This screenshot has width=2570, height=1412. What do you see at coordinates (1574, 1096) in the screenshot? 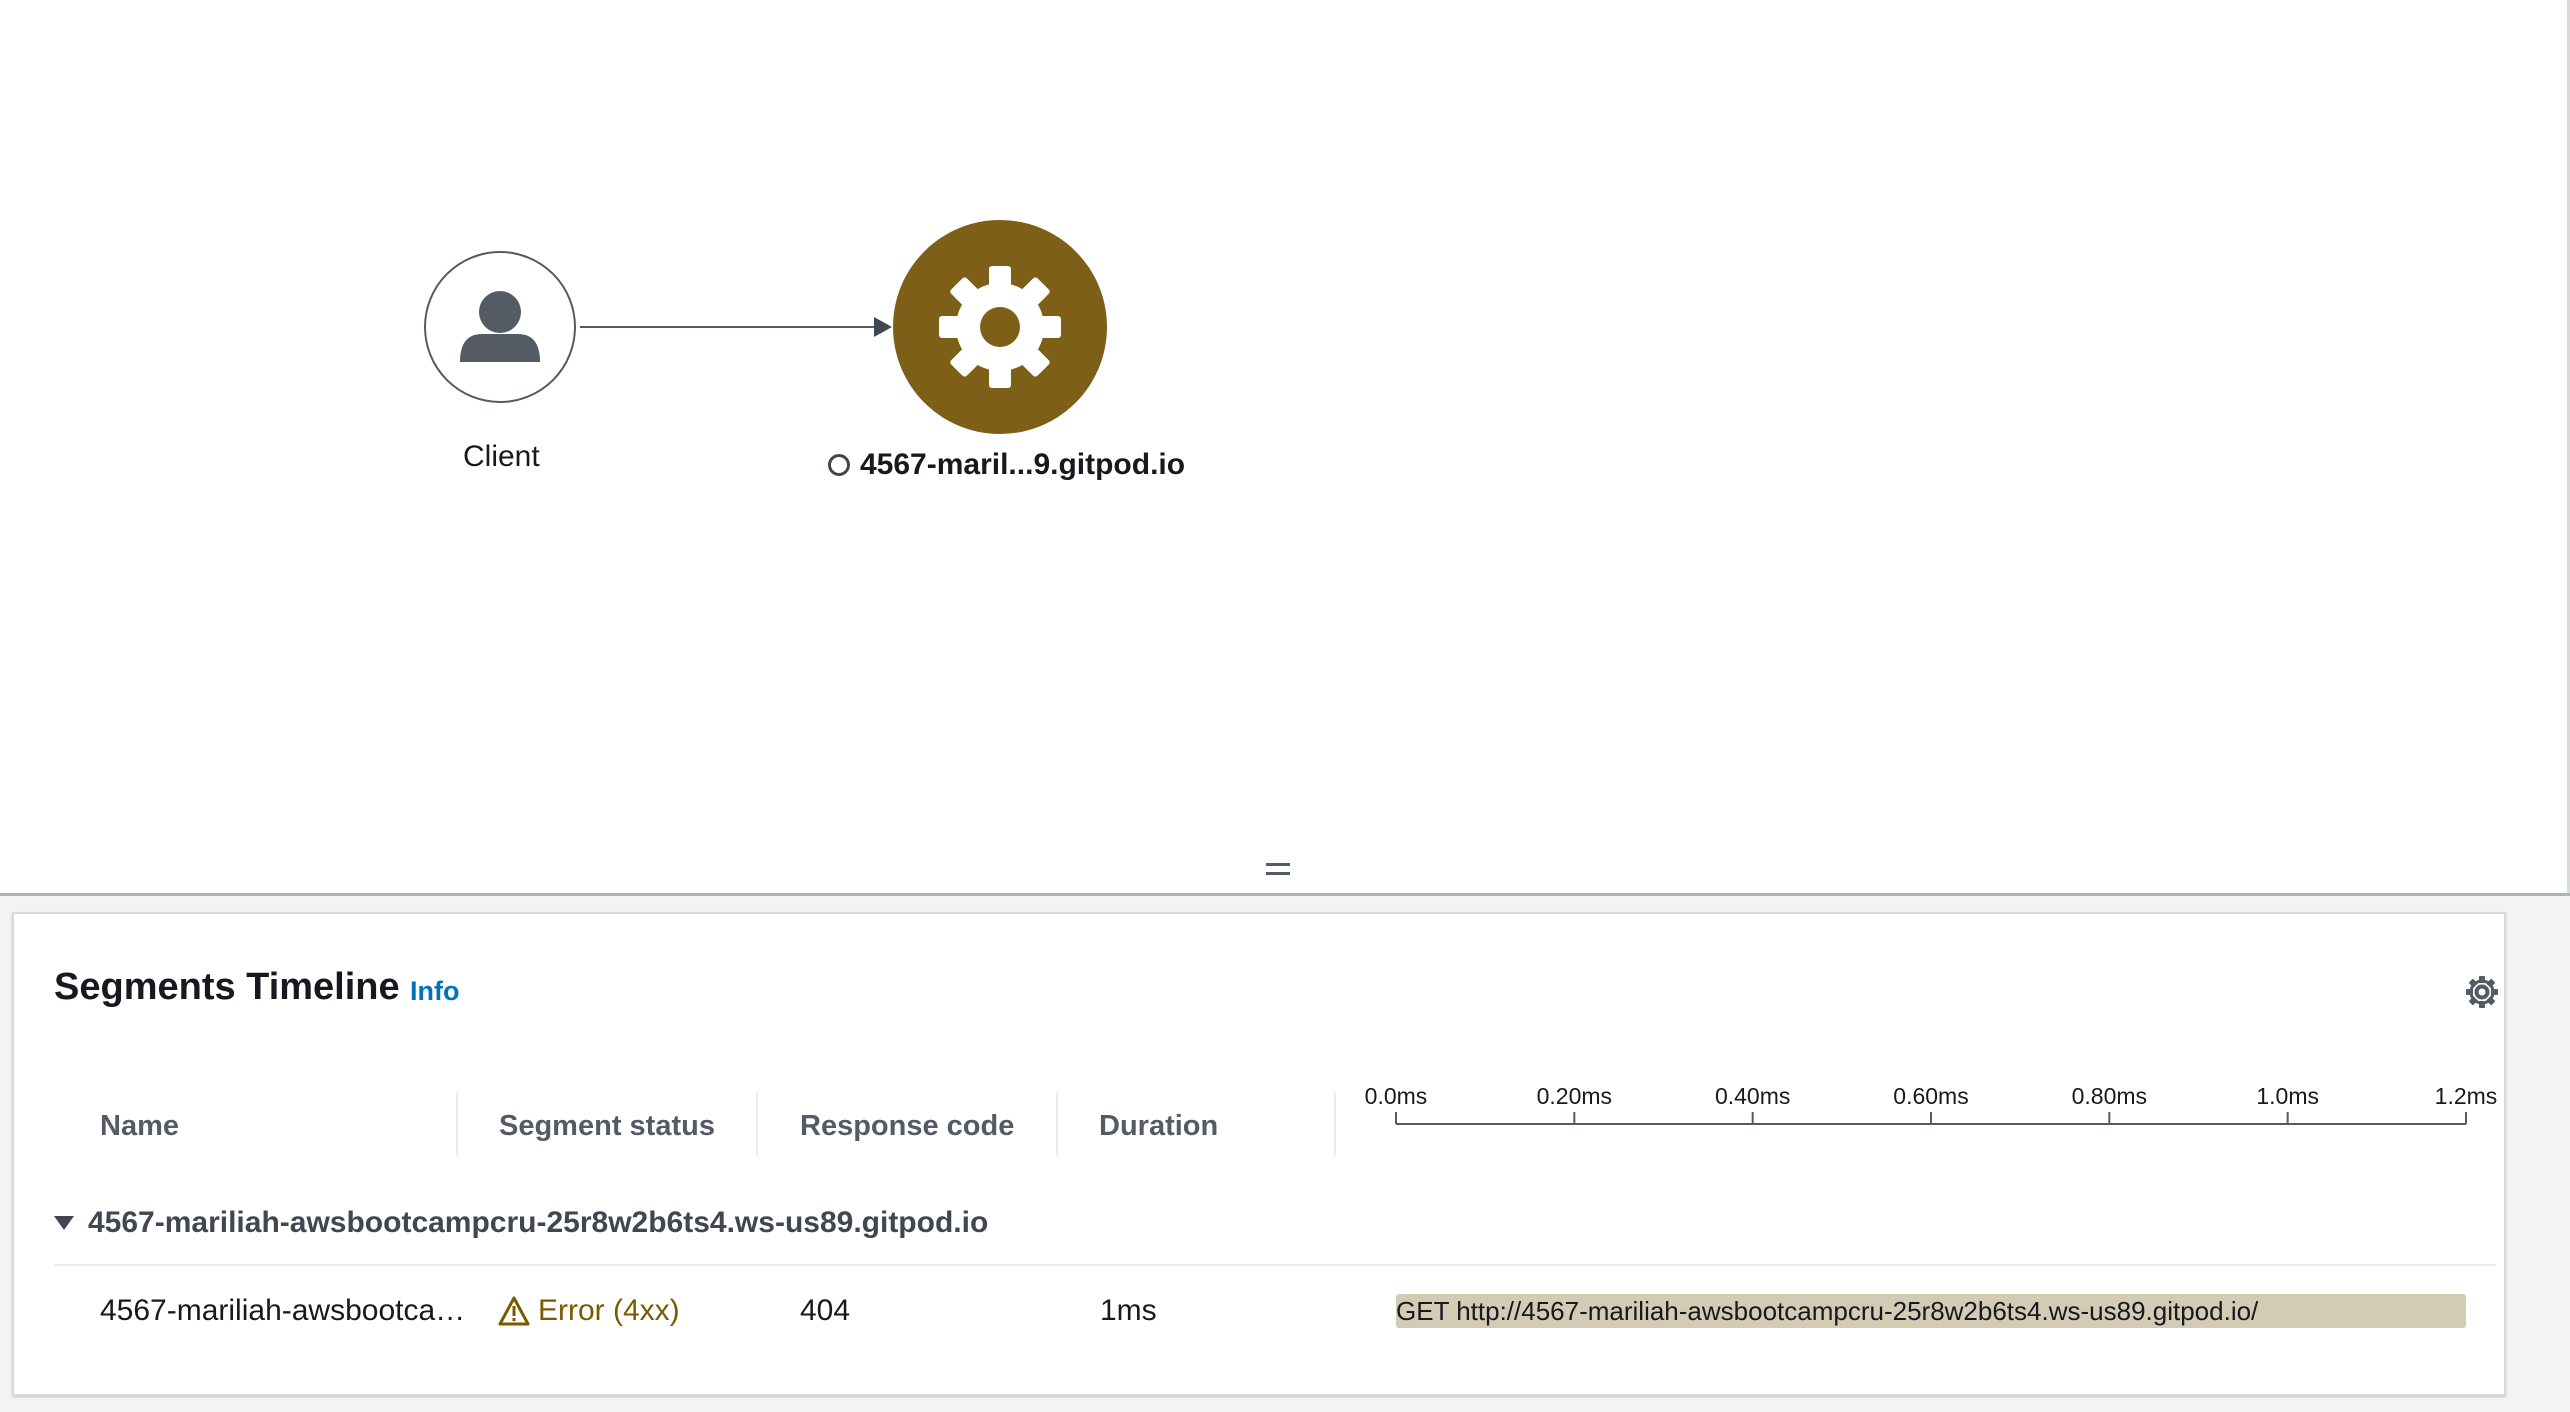
I see `axis-tick-label: 0.20ms` at bounding box center [1574, 1096].